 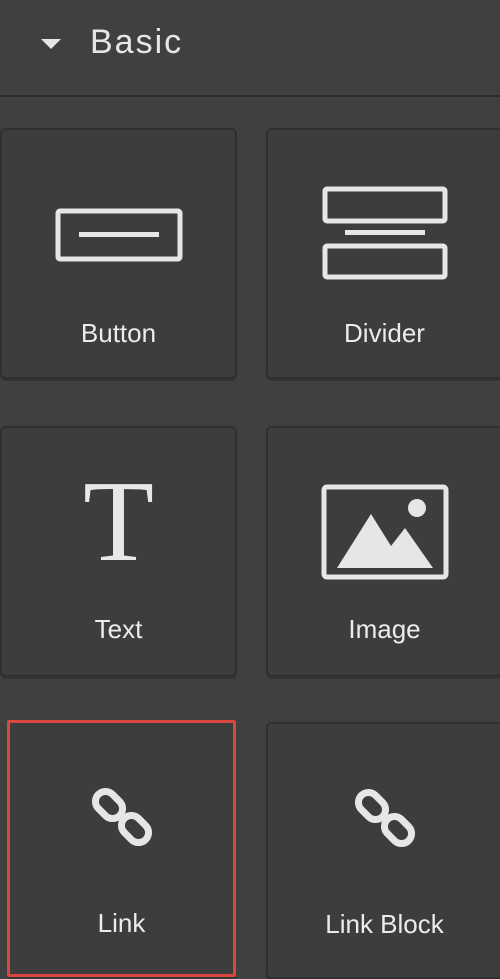 I want to click on tile-label: Link Block, so click(x=384, y=924).